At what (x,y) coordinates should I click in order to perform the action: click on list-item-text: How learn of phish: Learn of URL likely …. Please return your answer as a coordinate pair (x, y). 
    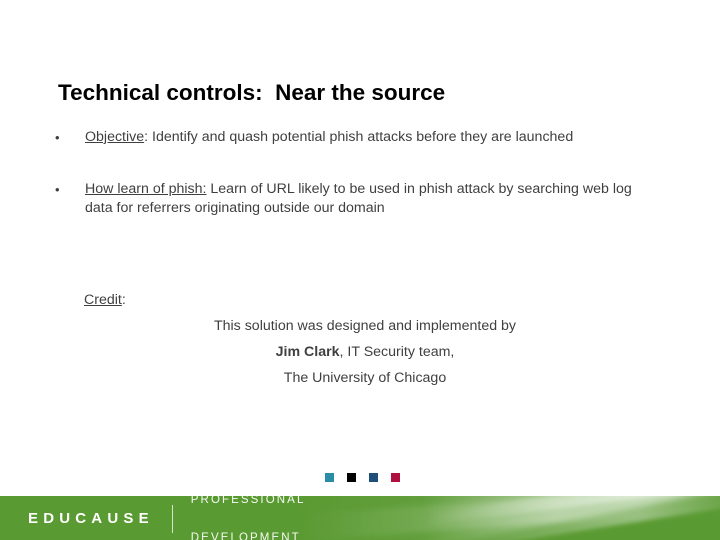
    Looking at the image, I should click on (372, 199).